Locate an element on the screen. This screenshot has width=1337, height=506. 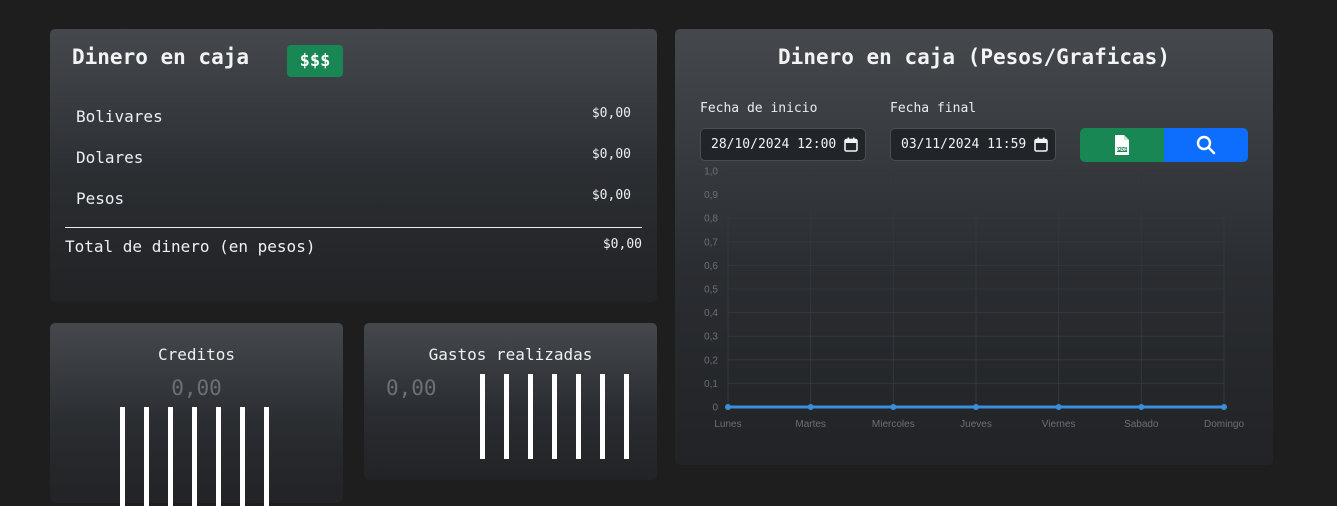
y-tick-label: 0 is located at coordinates (715, 408).